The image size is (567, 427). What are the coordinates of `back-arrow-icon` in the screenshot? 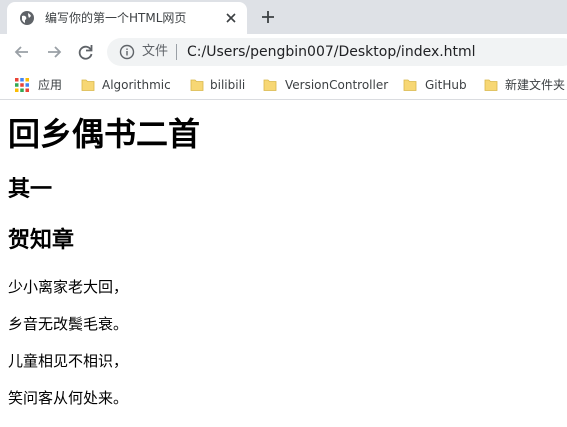 It's located at (22, 52).